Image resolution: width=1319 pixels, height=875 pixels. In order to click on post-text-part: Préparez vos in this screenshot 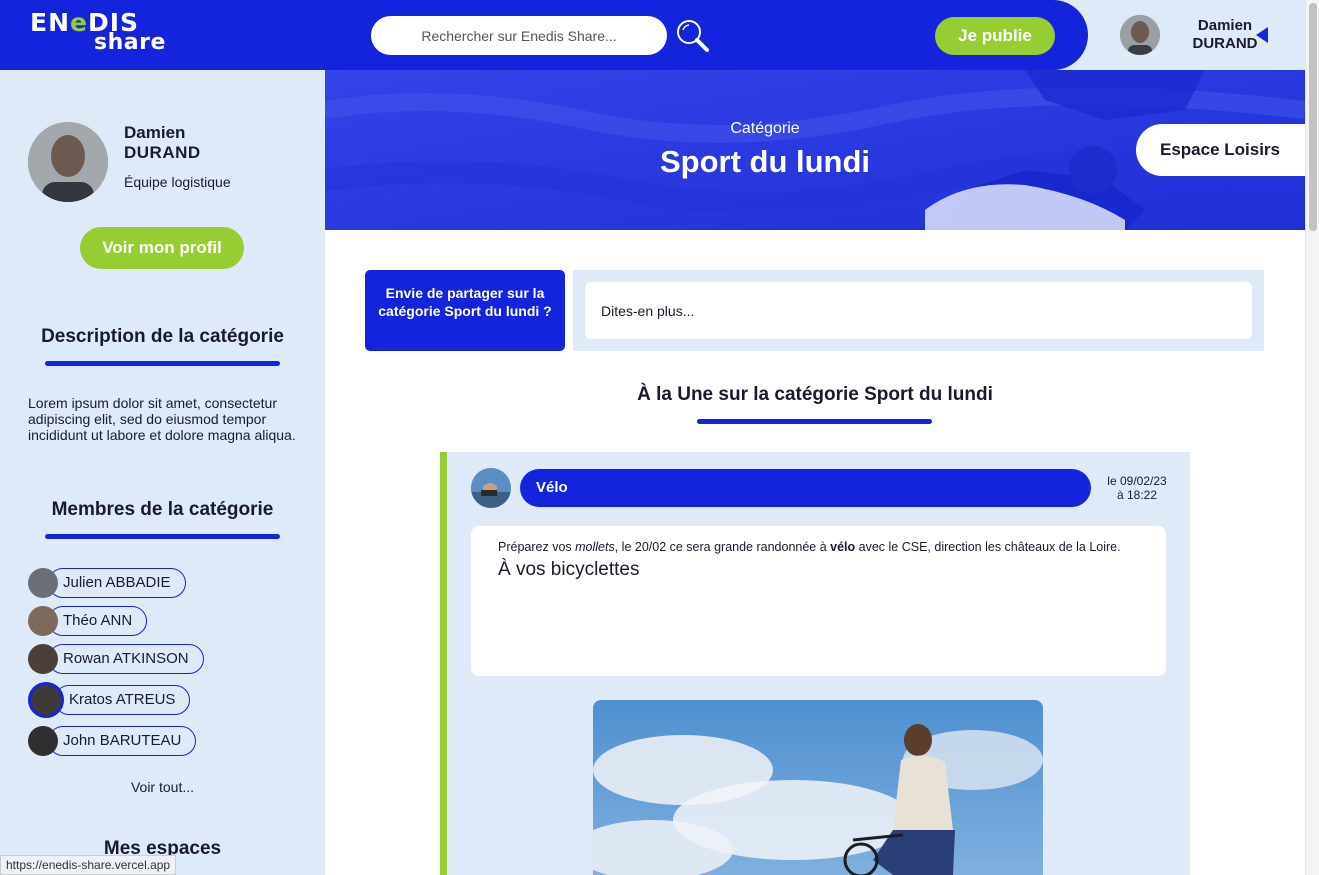, I will do `click(537, 547)`.